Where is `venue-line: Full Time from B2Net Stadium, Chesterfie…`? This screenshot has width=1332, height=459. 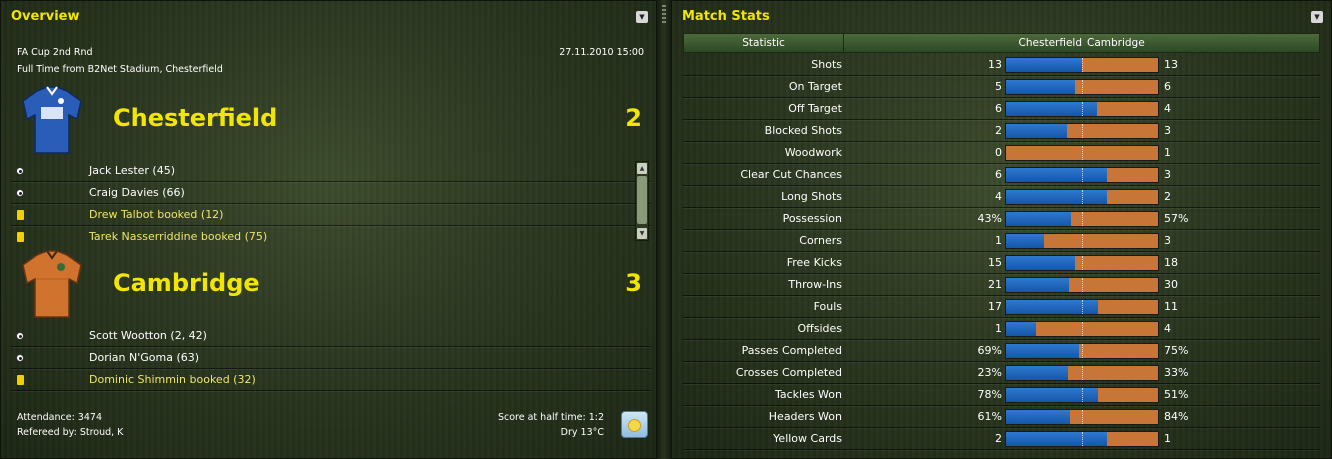
venue-line: Full Time from B2Net Stadium, Chesterfie… is located at coordinates (120, 69).